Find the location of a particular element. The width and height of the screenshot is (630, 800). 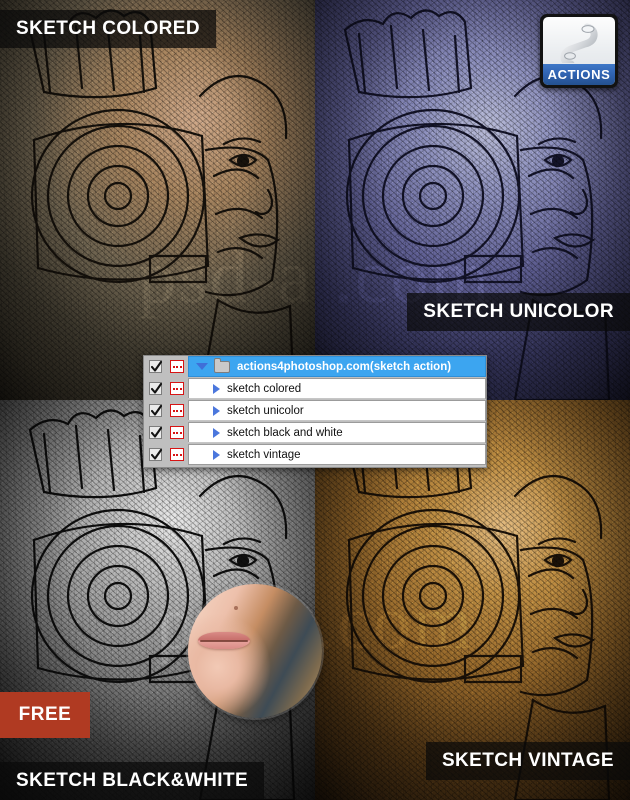

actions-panel-row: sketch black and white is located at coordinates (315, 432).